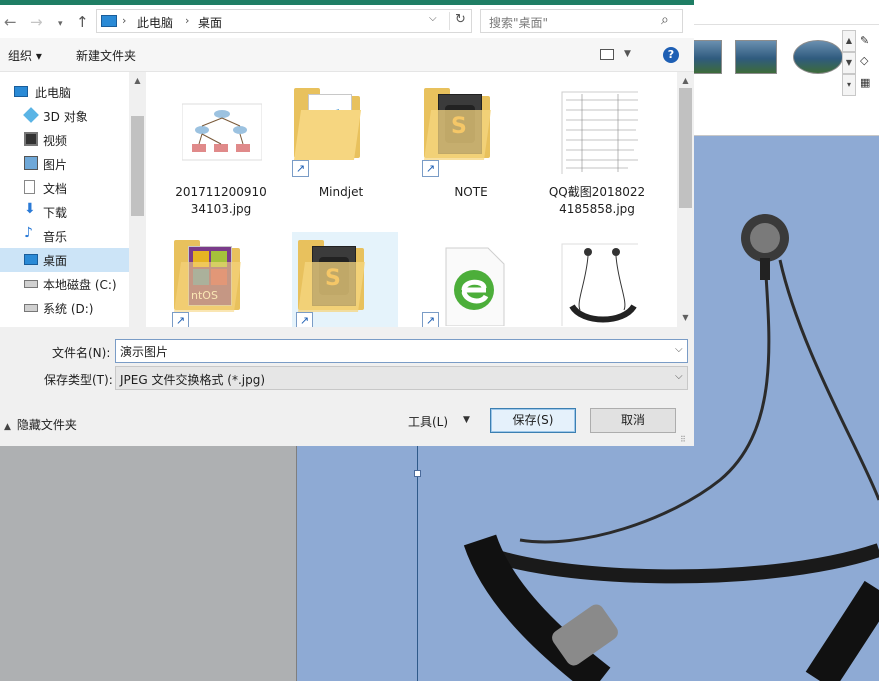  What do you see at coordinates (31, 115) in the screenshot?
I see `cube-icon` at bounding box center [31, 115].